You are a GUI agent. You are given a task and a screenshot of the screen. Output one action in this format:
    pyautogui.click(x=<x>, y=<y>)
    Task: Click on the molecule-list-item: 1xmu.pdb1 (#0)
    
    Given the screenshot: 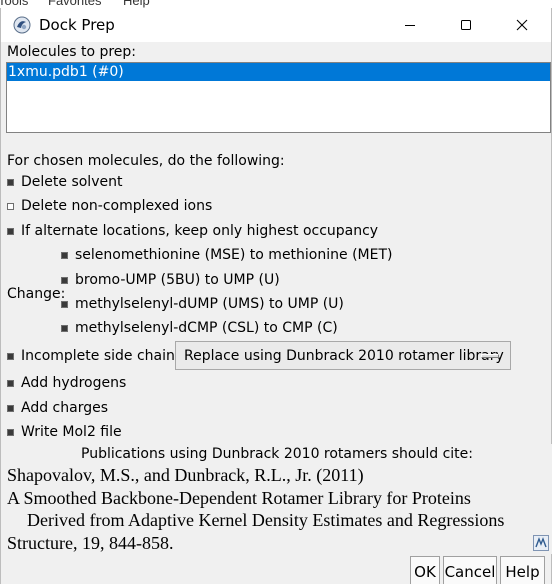 What is the action you would take?
    pyautogui.click(x=278, y=72)
    